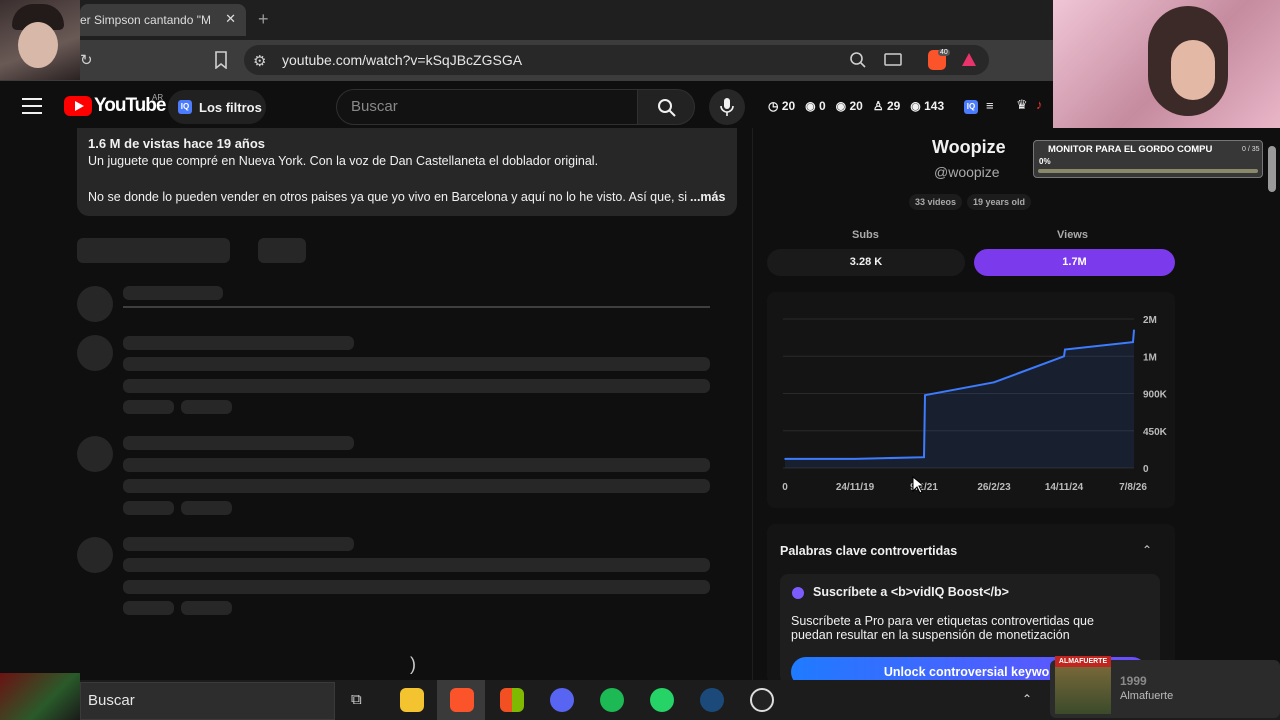  I want to click on country-code: AR, so click(158, 97).